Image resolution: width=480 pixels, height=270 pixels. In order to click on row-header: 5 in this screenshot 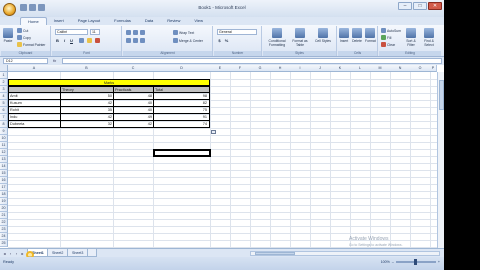, I will do `click(4, 103)`.